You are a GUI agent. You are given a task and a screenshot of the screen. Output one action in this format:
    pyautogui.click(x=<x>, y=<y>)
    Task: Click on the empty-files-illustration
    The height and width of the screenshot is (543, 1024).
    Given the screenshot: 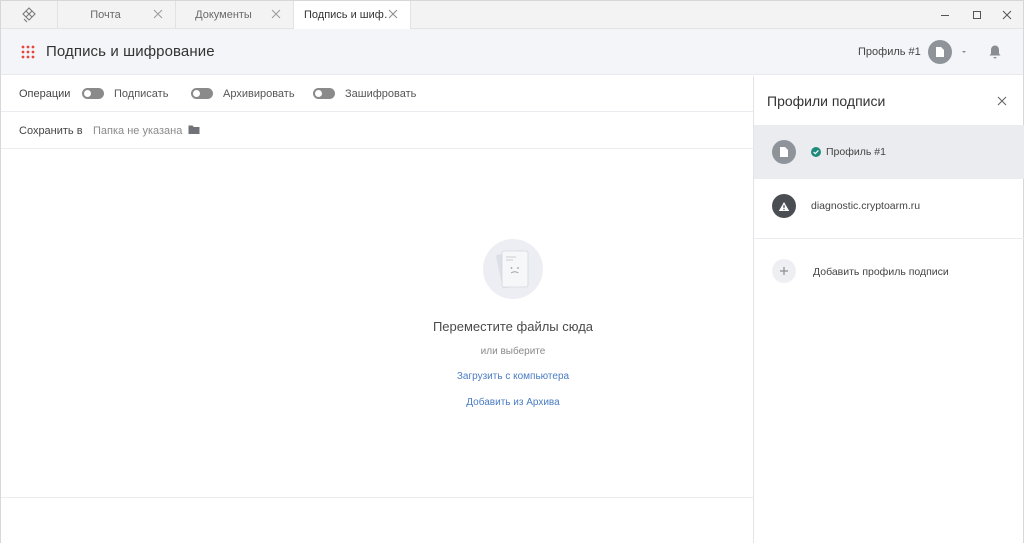 What is the action you would take?
    pyautogui.click(x=513, y=269)
    